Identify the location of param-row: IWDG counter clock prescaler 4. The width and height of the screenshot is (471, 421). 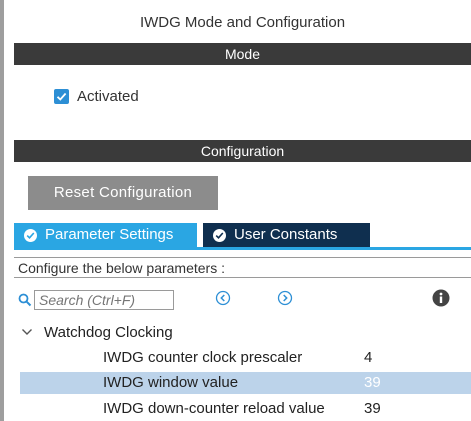
(245, 358).